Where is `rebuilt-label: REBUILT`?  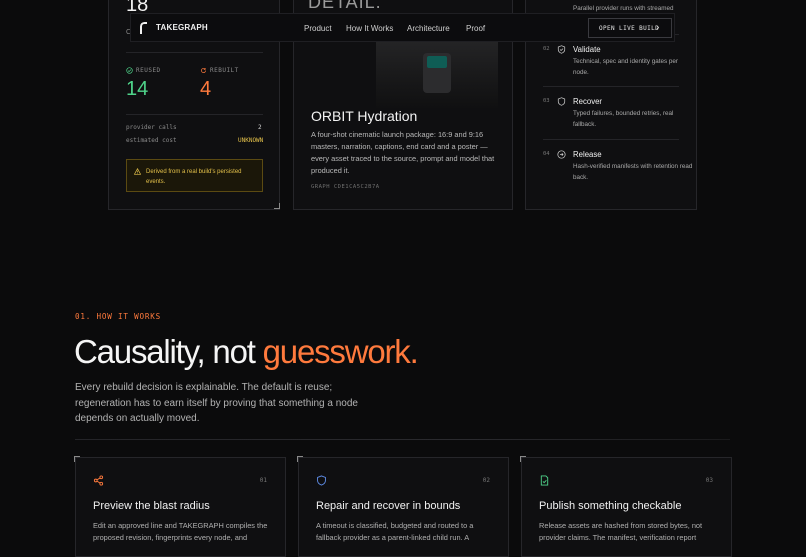
rebuilt-label: REBUILT is located at coordinates (224, 70).